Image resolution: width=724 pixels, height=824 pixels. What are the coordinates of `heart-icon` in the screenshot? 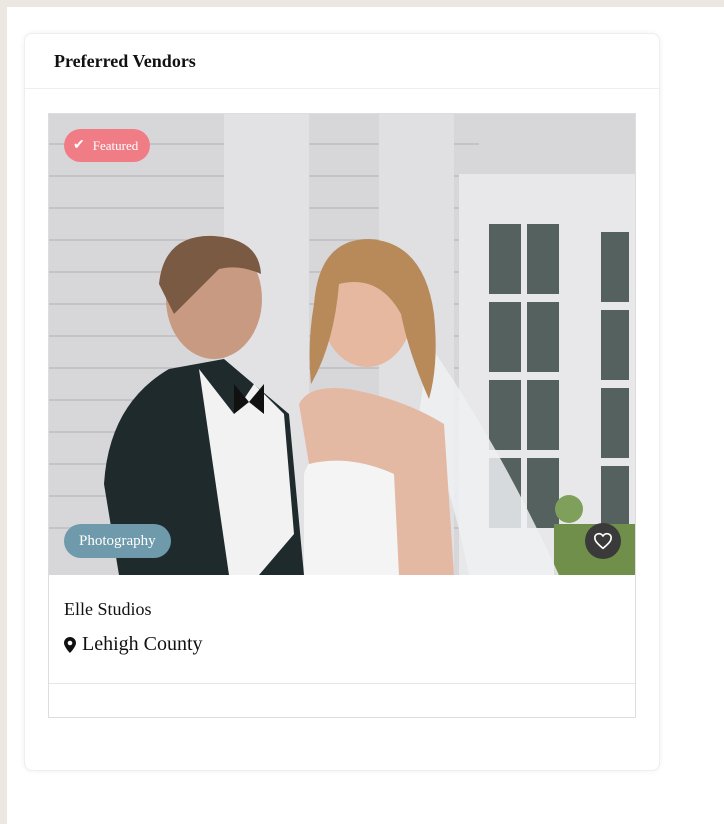 It's located at (602, 541).